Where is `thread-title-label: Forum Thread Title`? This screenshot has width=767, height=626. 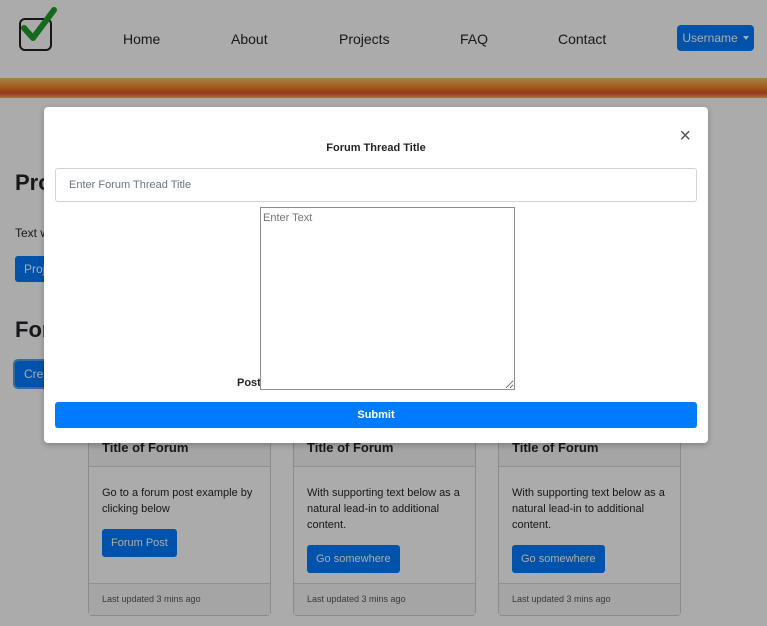 thread-title-label: Forum Thread Title is located at coordinates (376, 148).